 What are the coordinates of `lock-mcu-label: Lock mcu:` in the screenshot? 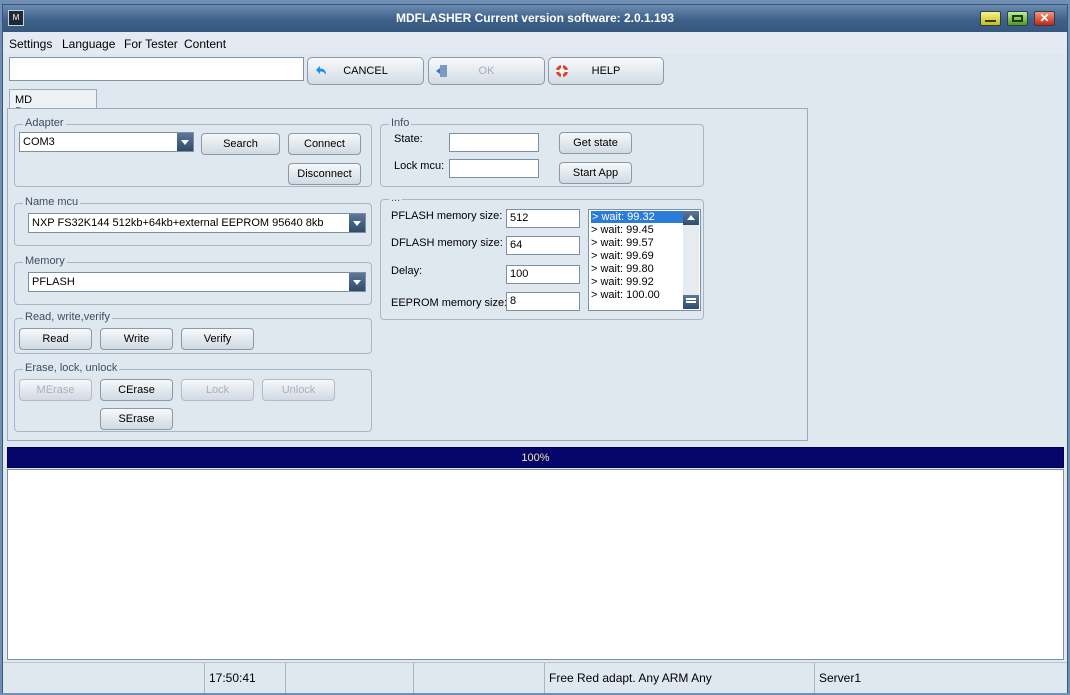 It's located at (419, 166).